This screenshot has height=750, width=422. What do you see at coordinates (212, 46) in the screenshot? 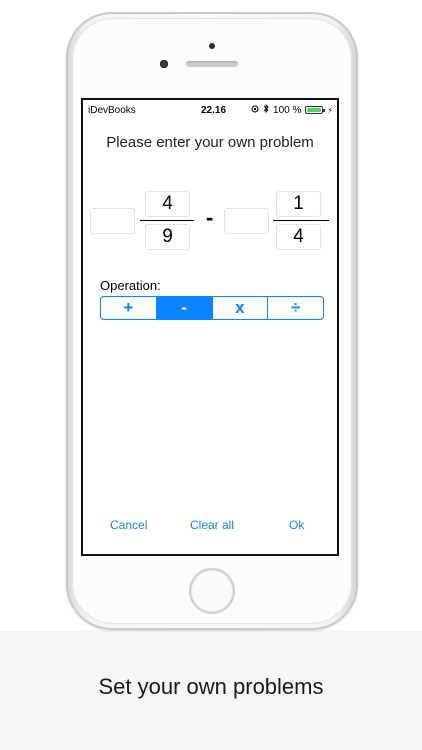
I see `front-sensor` at bounding box center [212, 46].